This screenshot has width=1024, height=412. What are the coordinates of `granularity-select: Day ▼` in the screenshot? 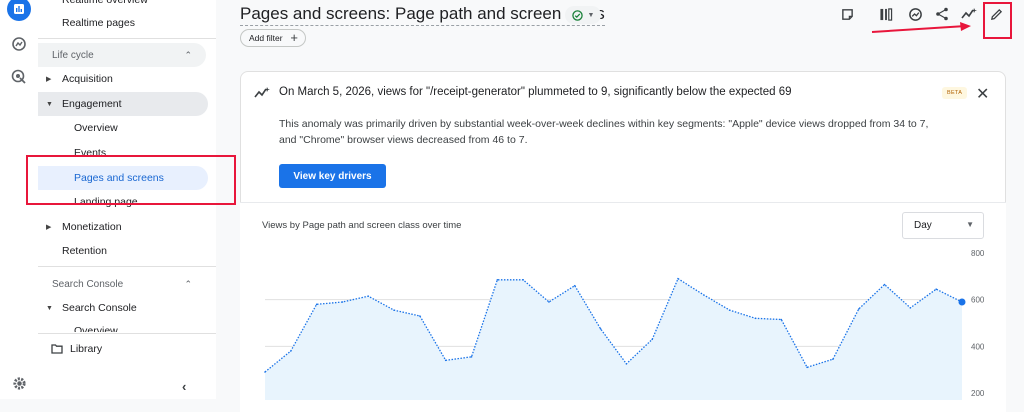 It's located at (943, 225).